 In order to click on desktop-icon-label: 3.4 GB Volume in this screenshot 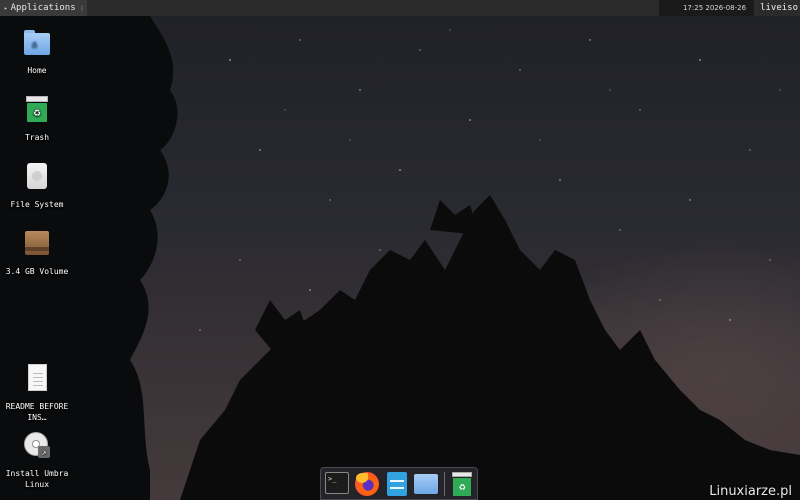, I will do `click(37, 271)`.